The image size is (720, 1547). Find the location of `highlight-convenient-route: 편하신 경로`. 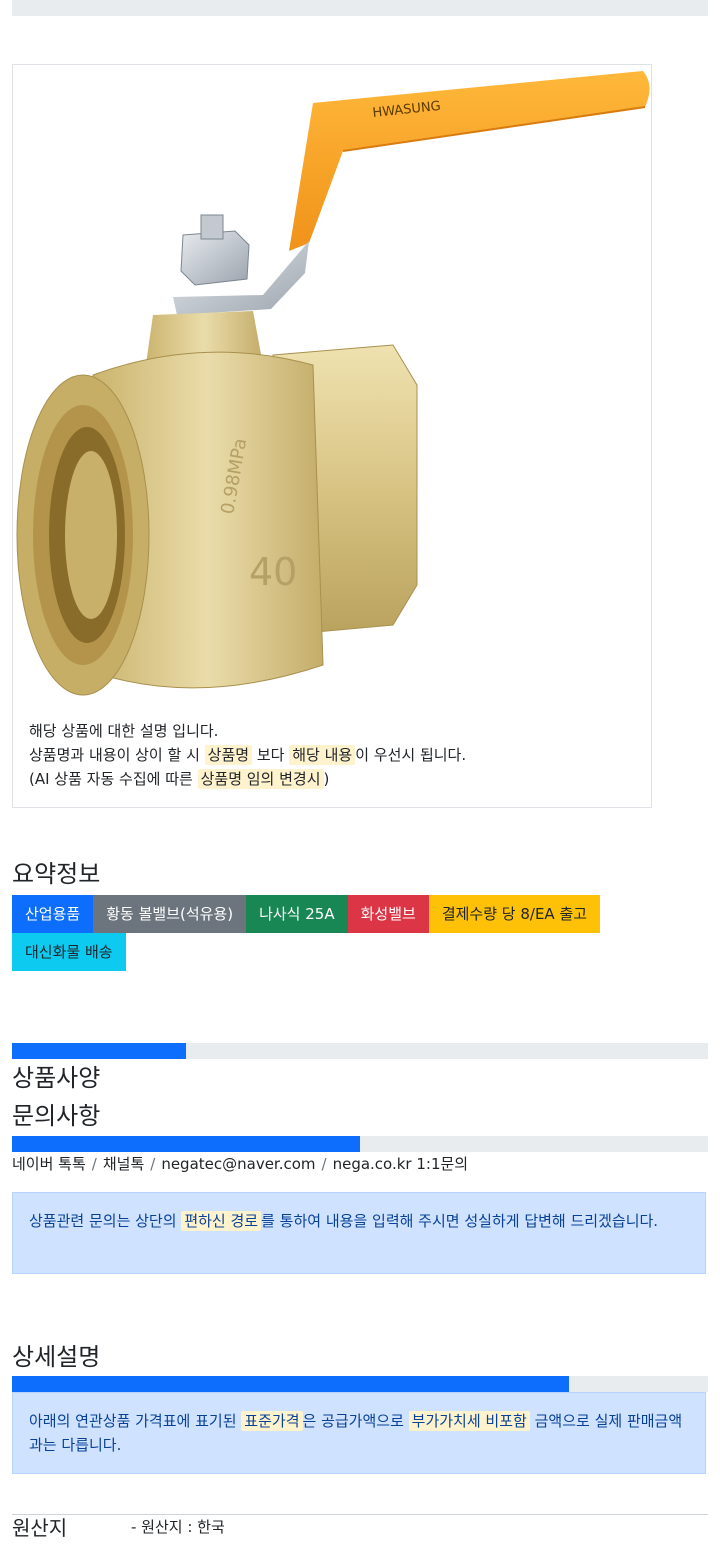

highlight-convenient-route: 편하신 경로 is located at coordinates (221, 1221).